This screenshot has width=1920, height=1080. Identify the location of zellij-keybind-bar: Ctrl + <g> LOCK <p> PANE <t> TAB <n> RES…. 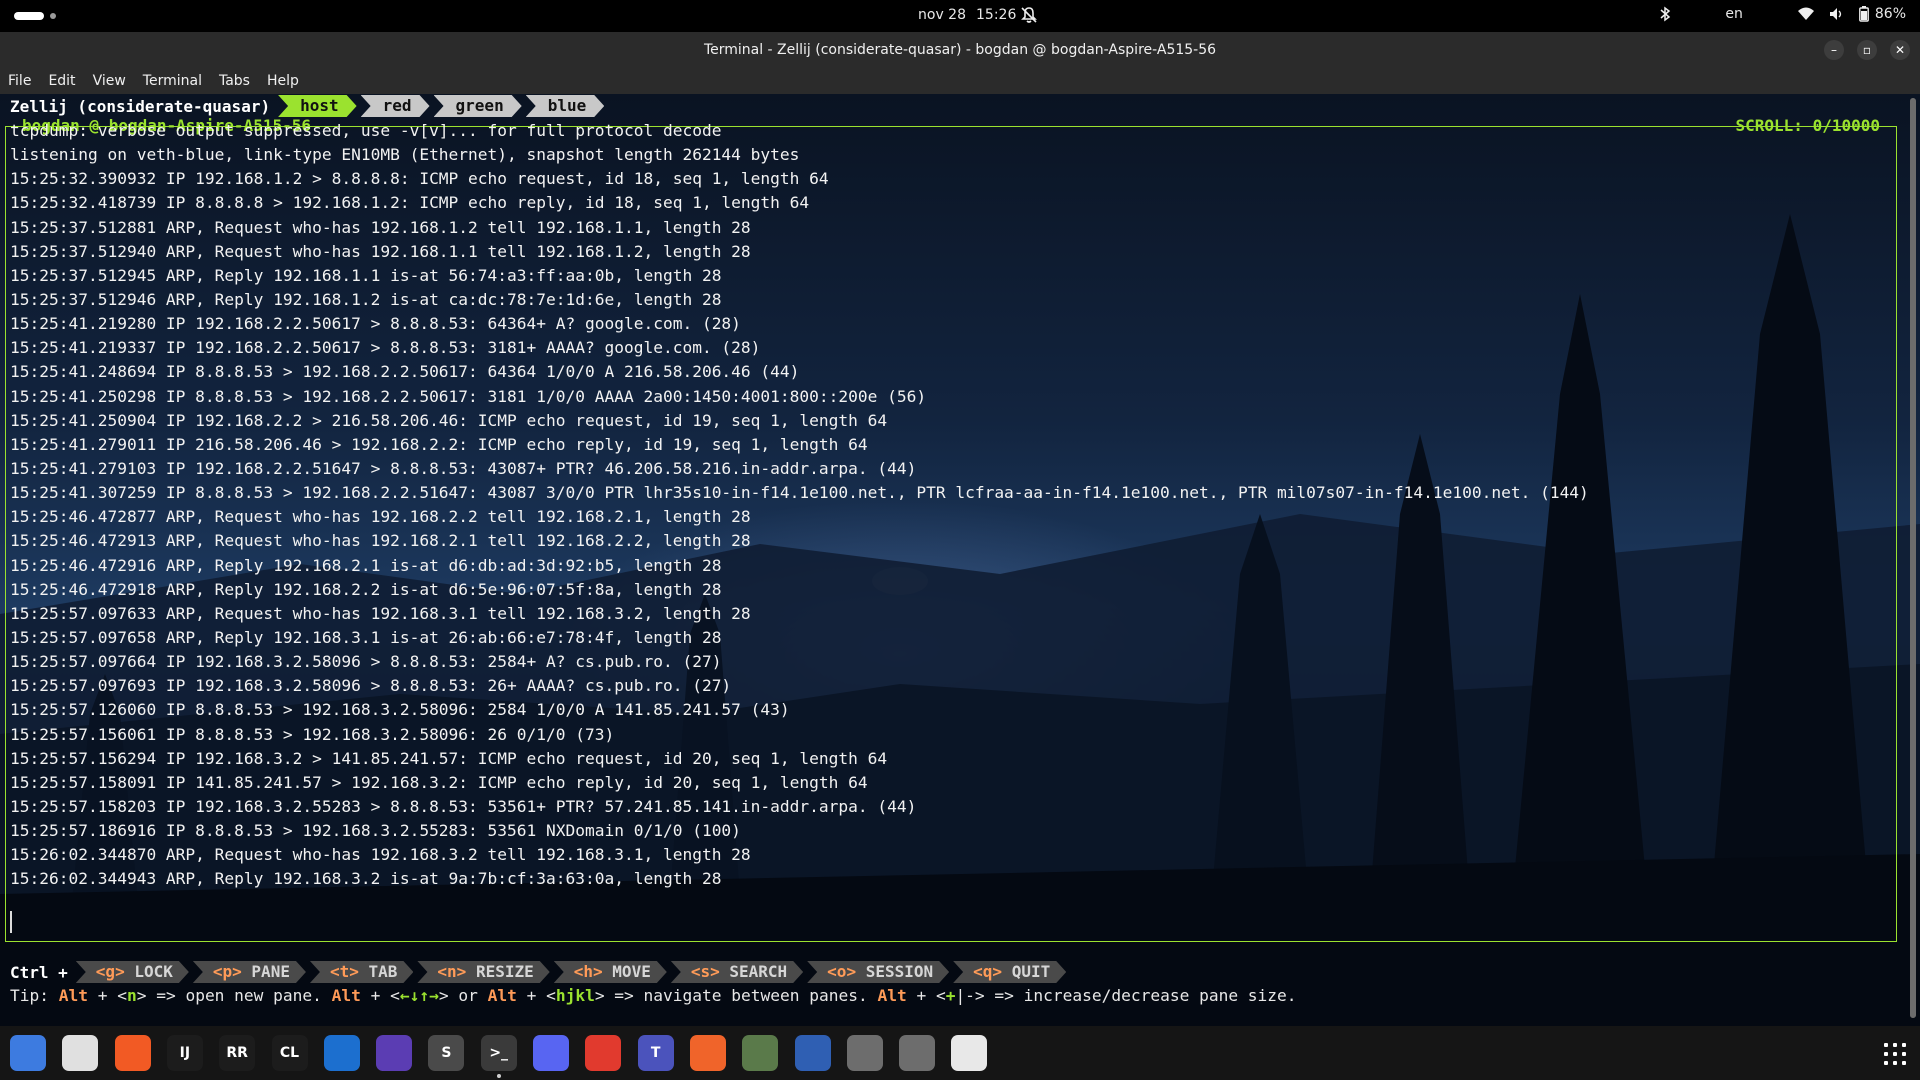
(535, 972).